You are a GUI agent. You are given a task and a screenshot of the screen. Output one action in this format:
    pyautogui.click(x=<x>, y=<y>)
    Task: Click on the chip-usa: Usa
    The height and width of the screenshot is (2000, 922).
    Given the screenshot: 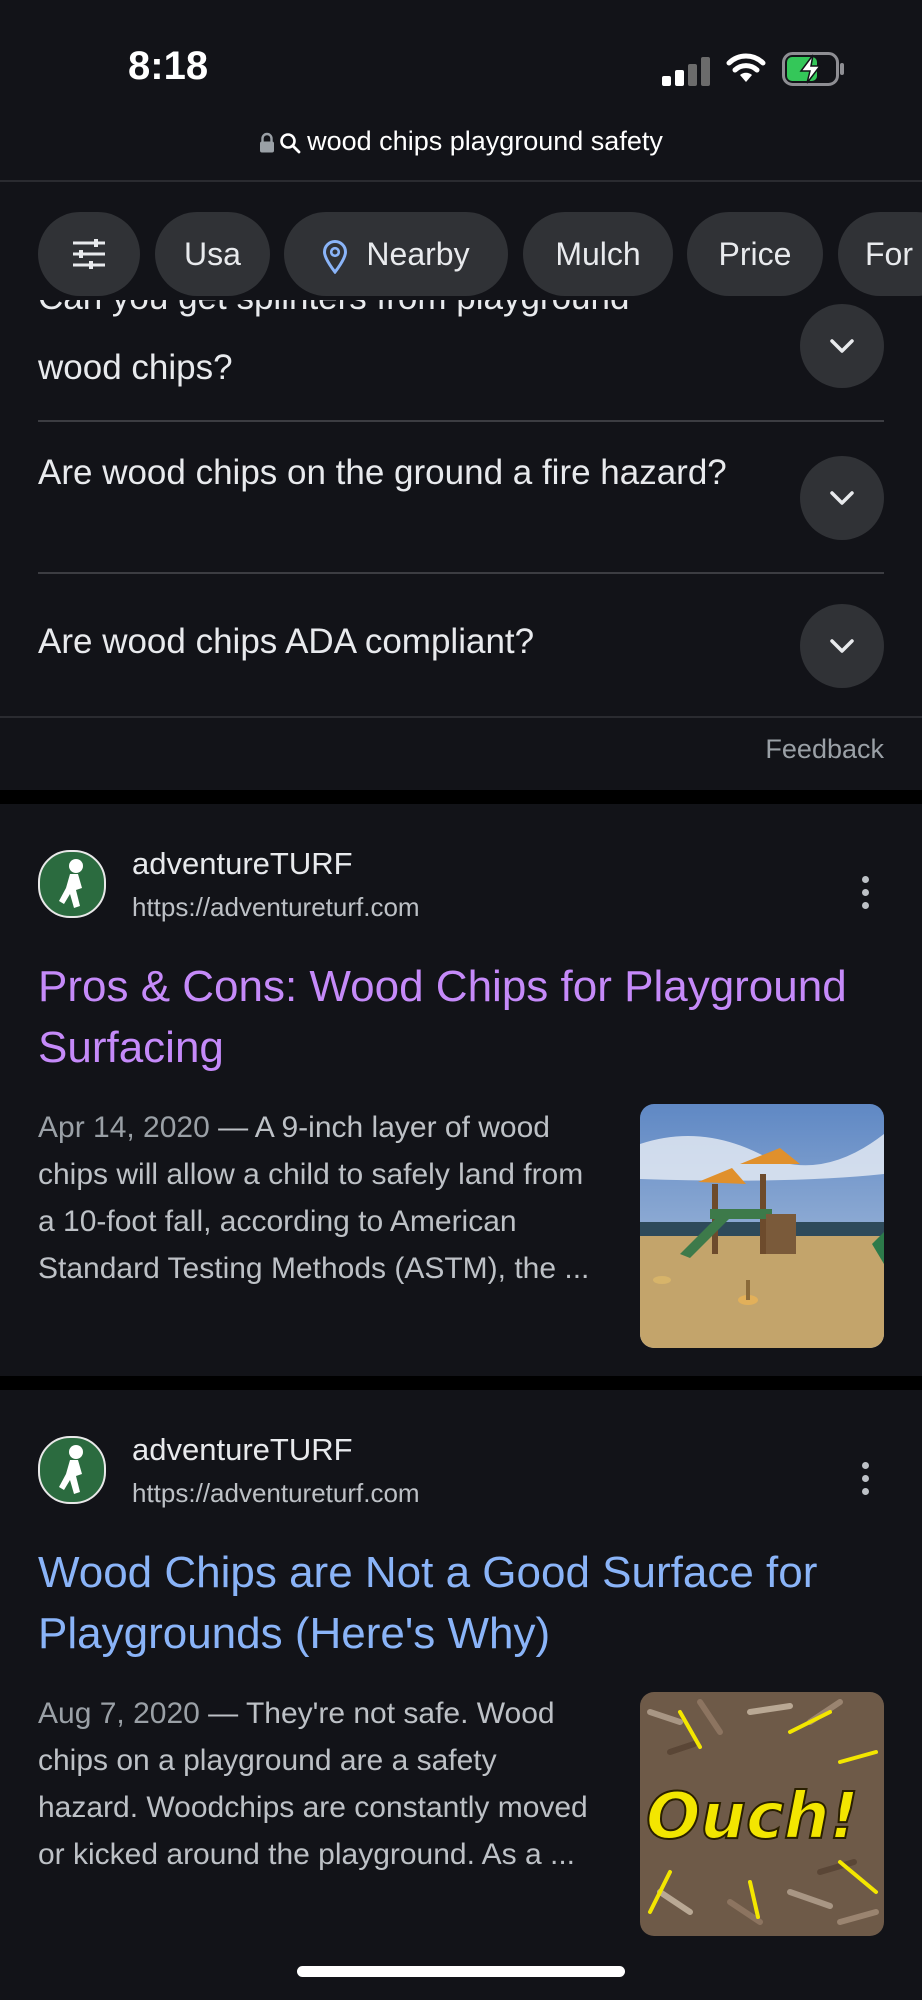 What is the action you would take?
    pyautogui.click(x=212, y=254)
    